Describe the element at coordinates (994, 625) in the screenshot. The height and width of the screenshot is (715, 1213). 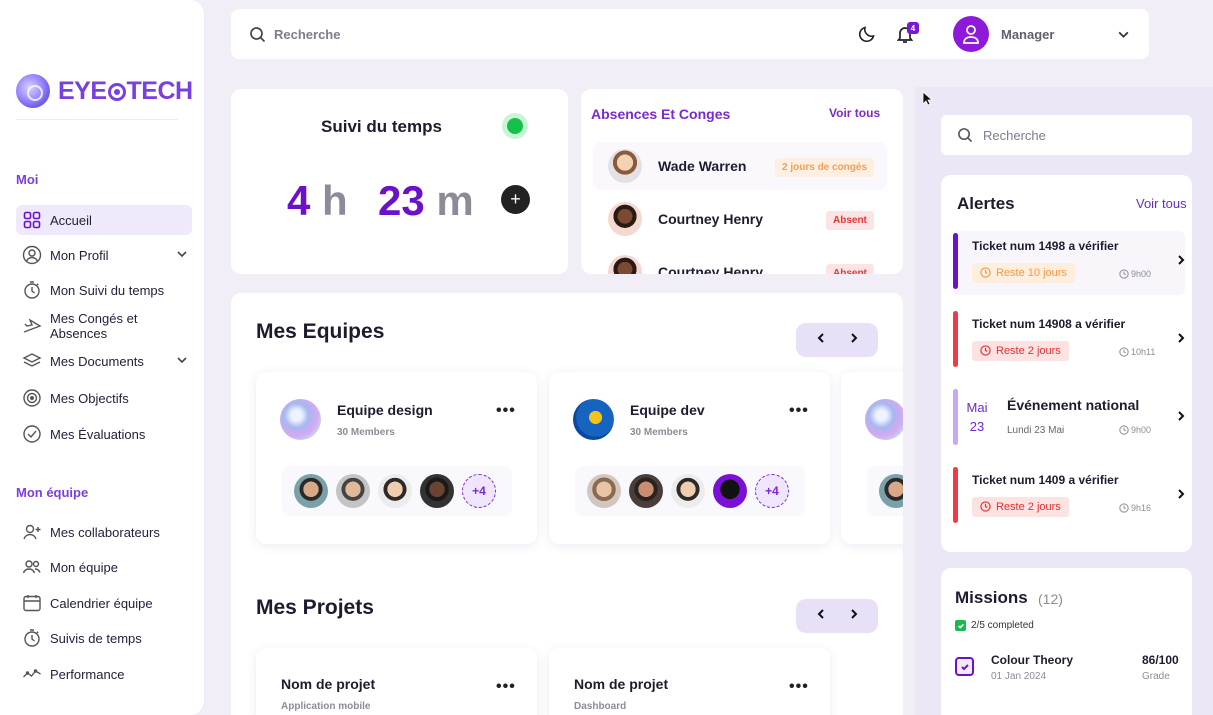
I see `completion-status: 2/5 completed` at that location.